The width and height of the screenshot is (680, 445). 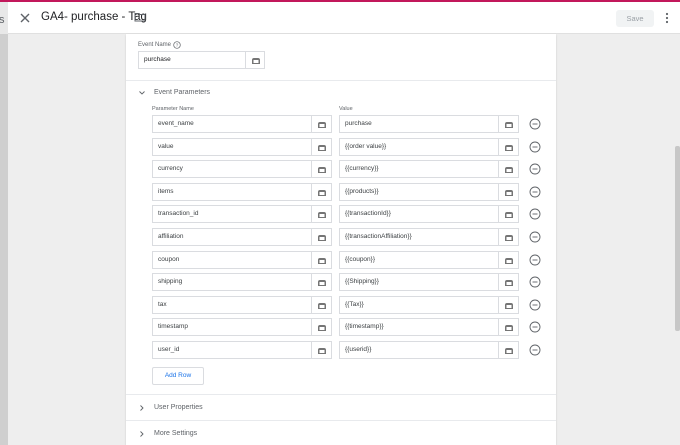 What do you see at coordinates (419, 237) in the screenshot?
I see `parameter-value-input: {{transactionAffiliation}}` at bounding box center [419, 237].